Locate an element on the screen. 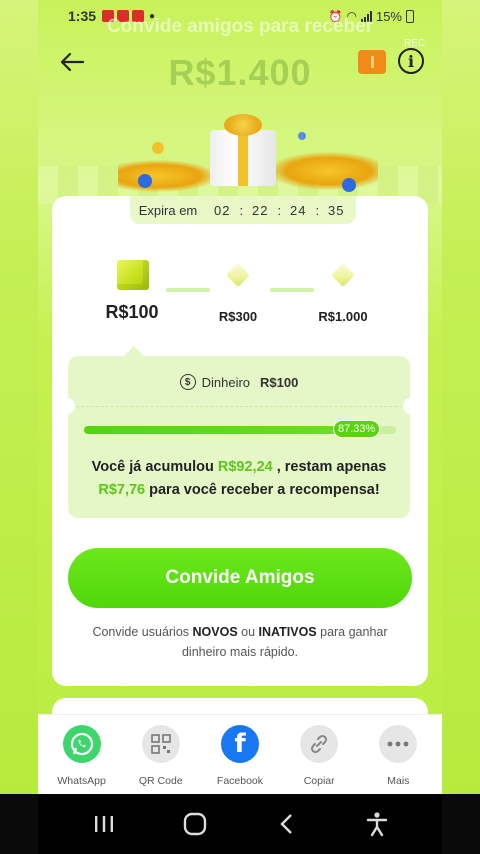  home-button is located at coordinates (195, 824).